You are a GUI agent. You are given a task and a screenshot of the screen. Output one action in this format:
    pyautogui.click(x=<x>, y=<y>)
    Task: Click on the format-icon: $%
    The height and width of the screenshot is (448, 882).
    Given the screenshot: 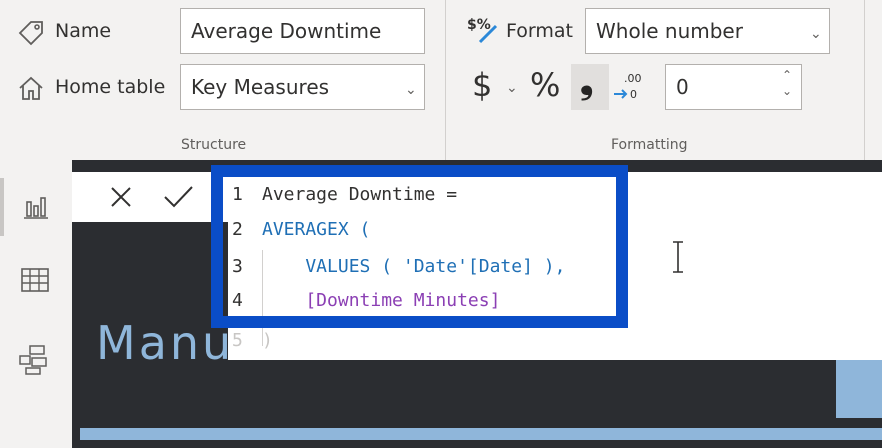 What is the action you would take?
    pyautogui.click(x=484, y=32)
    